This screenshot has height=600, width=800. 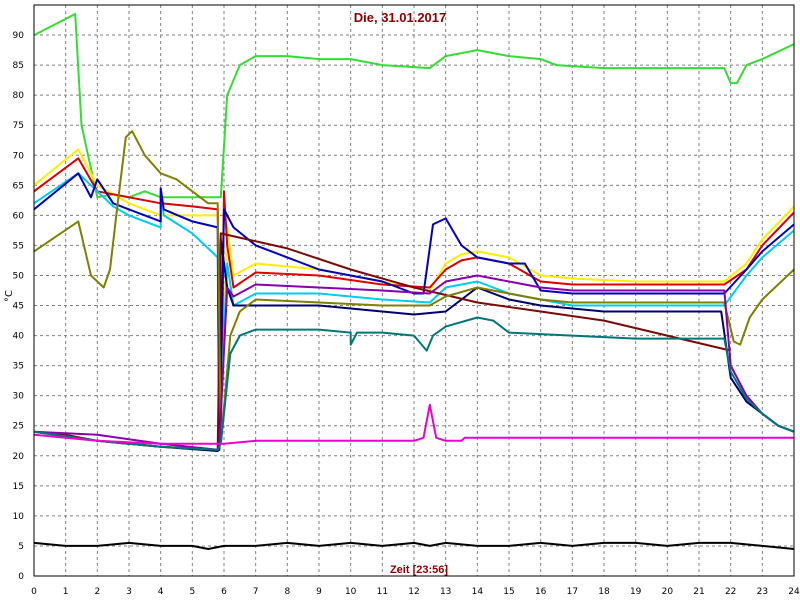 I want to click on x-tick-label: 18, so click(x=604, y=592).